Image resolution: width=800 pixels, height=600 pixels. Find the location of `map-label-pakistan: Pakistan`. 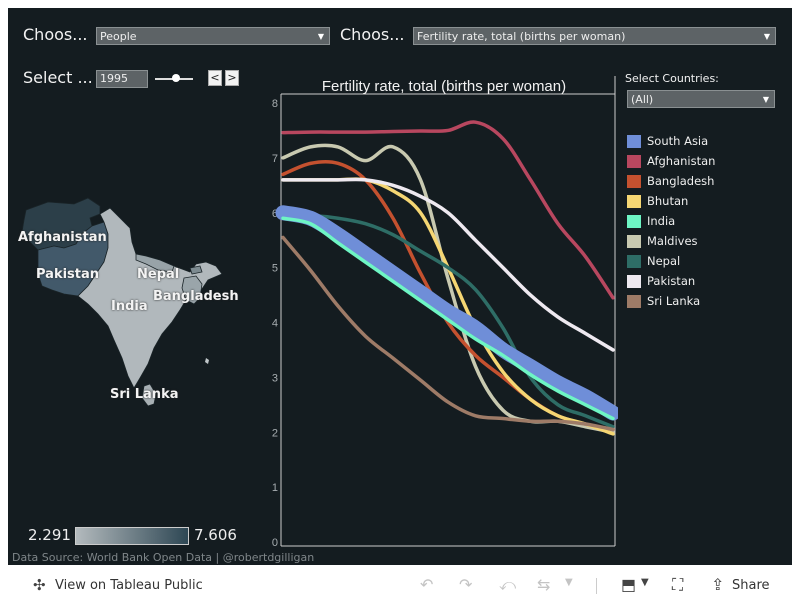

map-label-pakistan: Pakistan is located at coordinates (68, 274).